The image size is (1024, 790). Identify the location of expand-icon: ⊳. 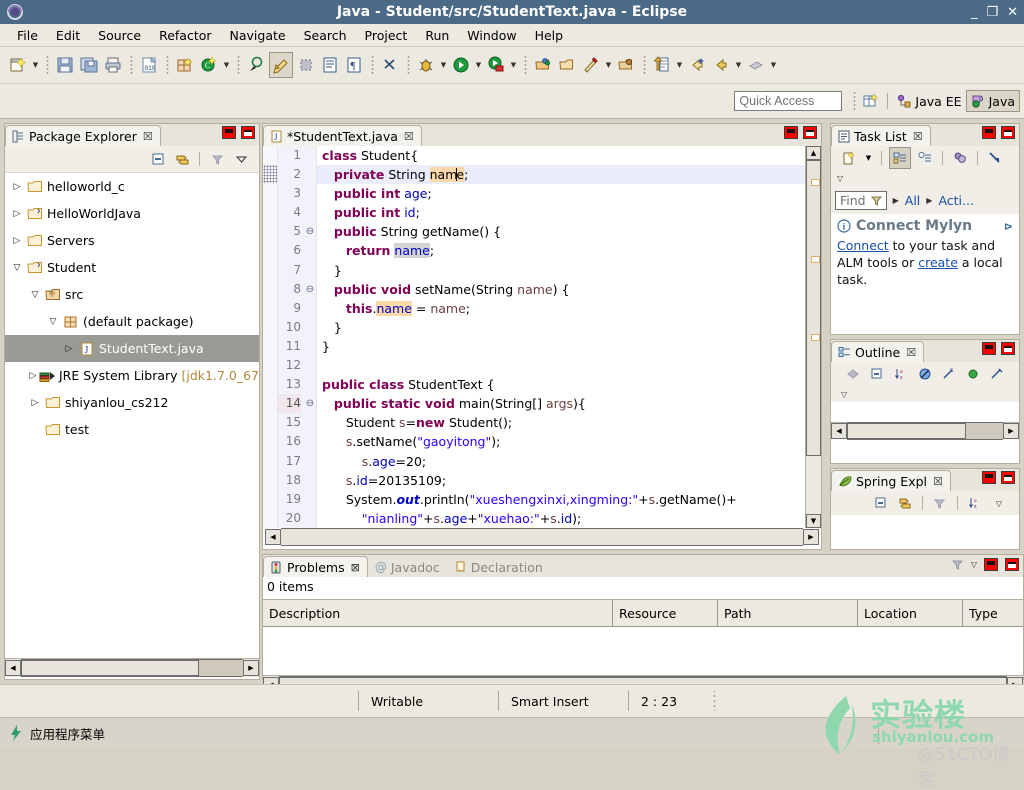
(1008, 226).